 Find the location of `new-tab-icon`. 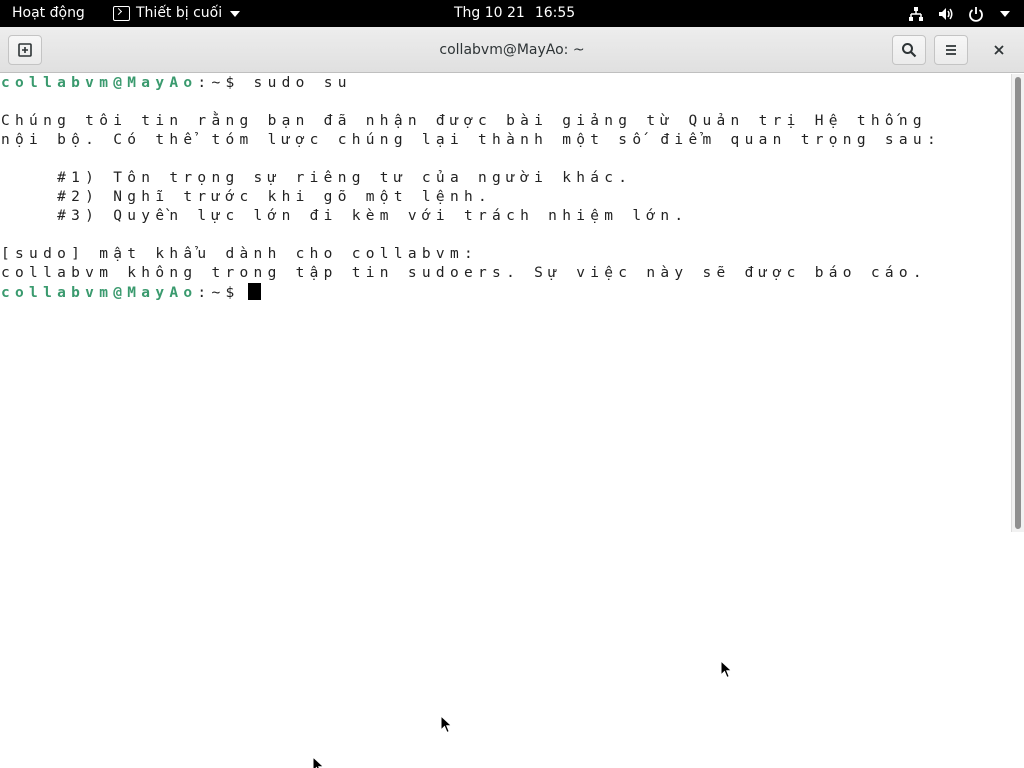

new-tab-icon is located at coordinates (25, 50).